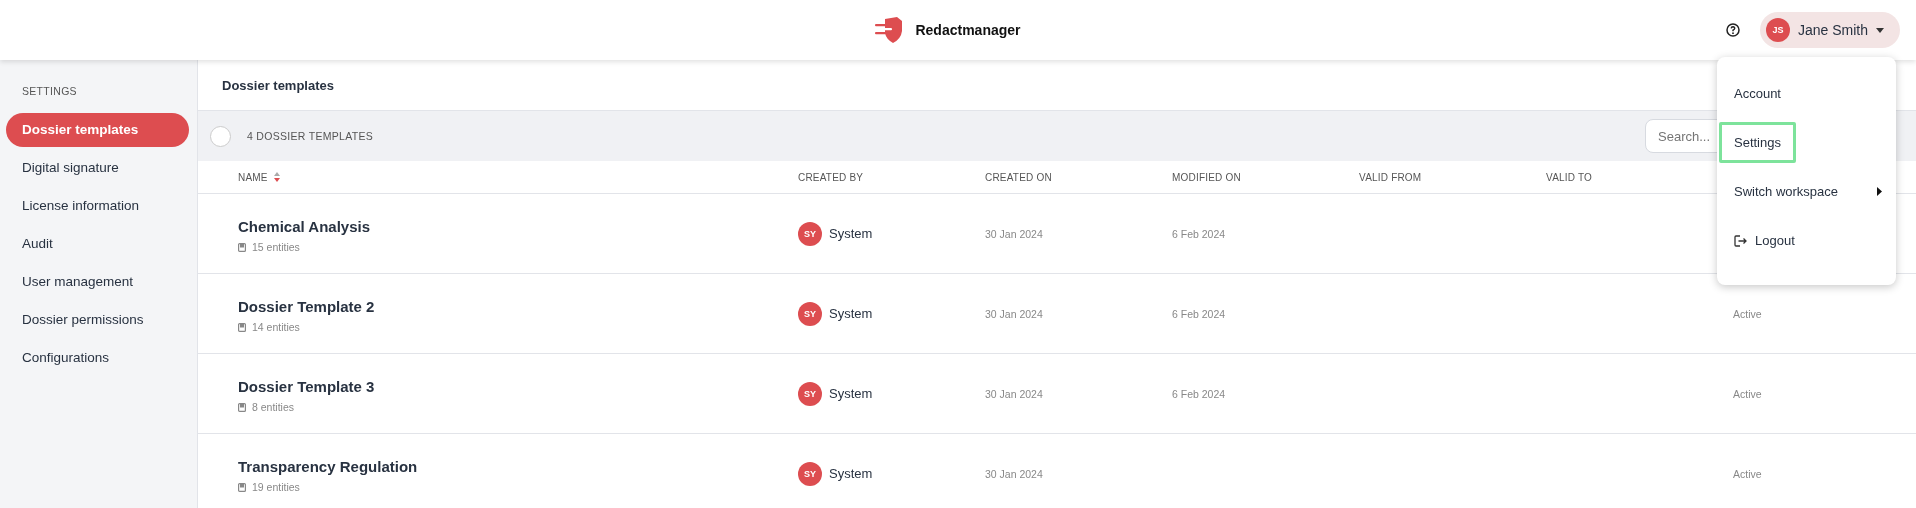  What do you see at coordinates (97, 320) in the screenshot?
I see `sidebar-item: Dossier permissions` at bounding box center [97, 320].